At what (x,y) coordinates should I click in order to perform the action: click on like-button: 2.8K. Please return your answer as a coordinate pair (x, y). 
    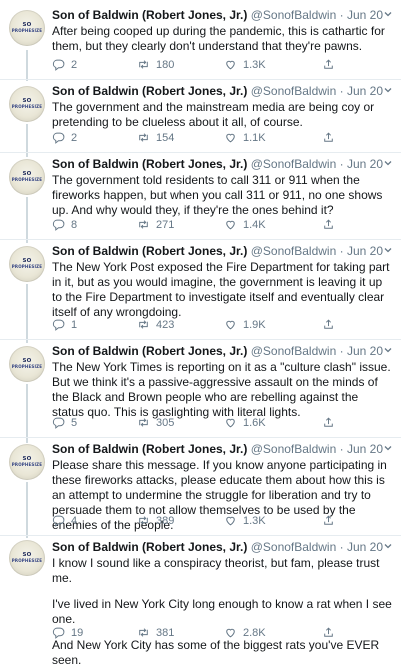
    Looking at the image, I should click on (245, 632).